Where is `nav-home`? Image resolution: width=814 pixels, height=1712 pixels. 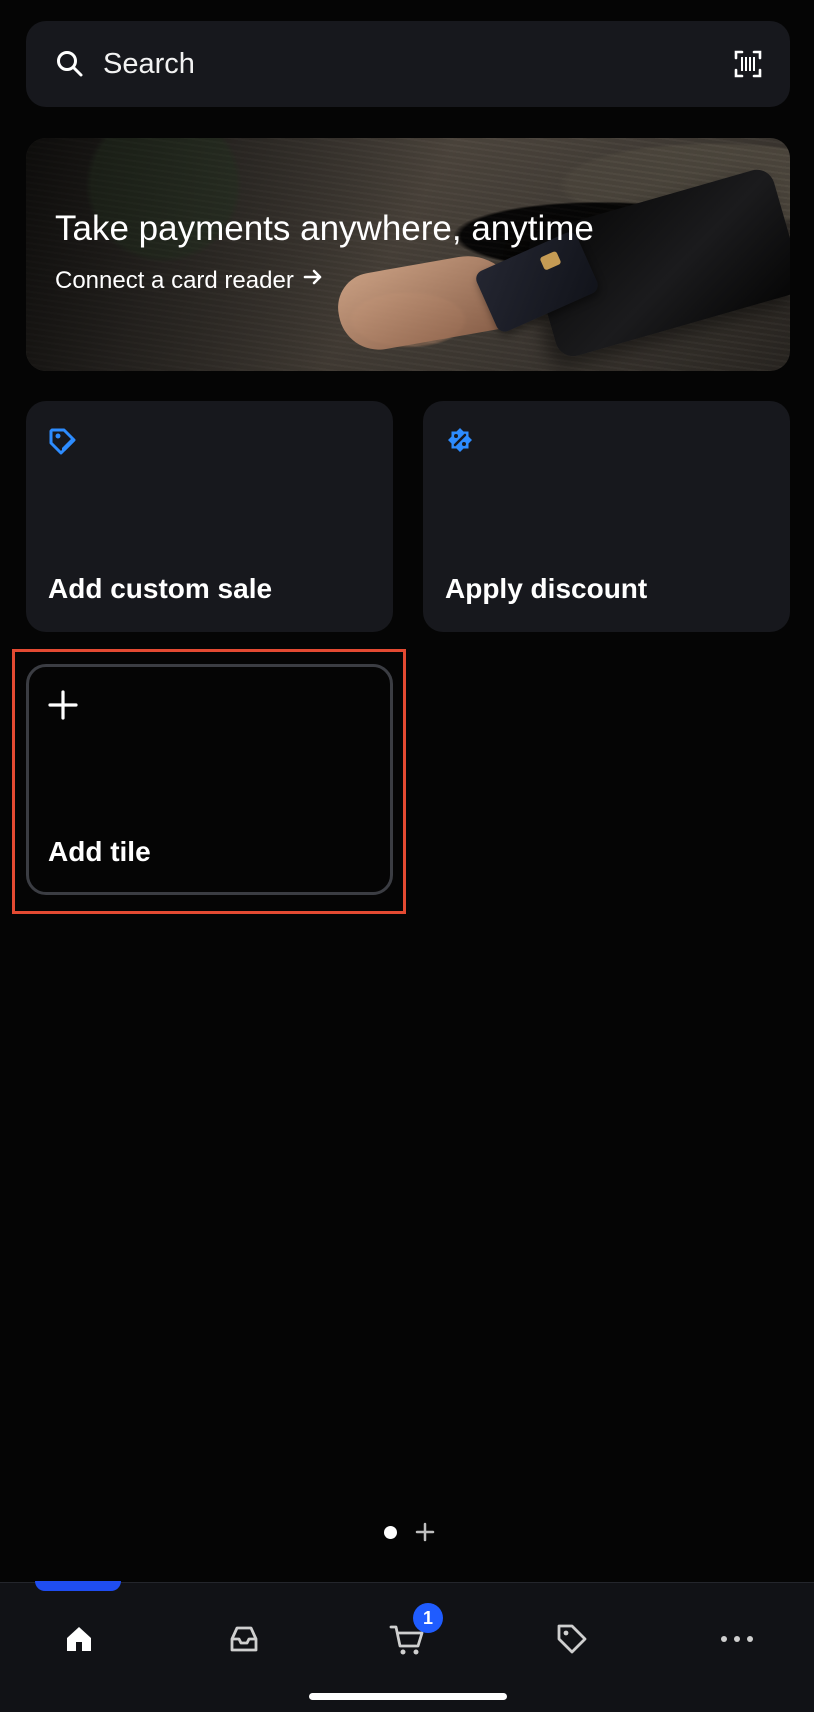
nav-home is located at coordinates (79, 1641).